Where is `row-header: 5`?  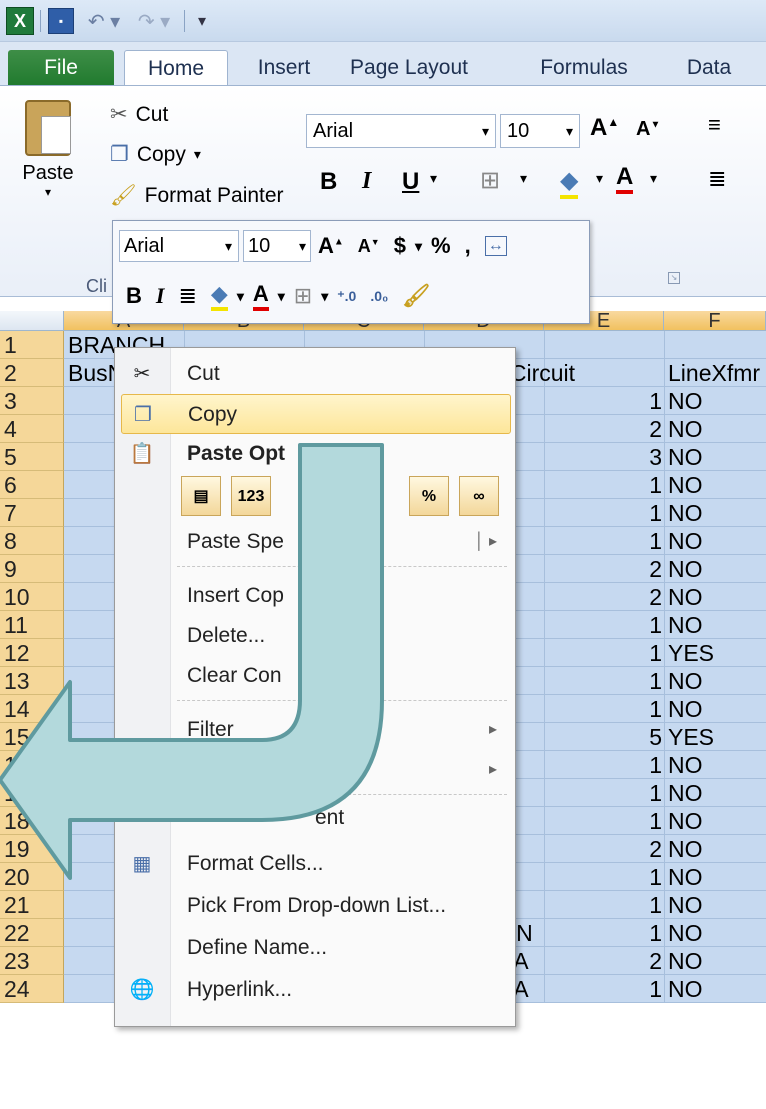
row-header: 5 is located at coordinates (32, 457).